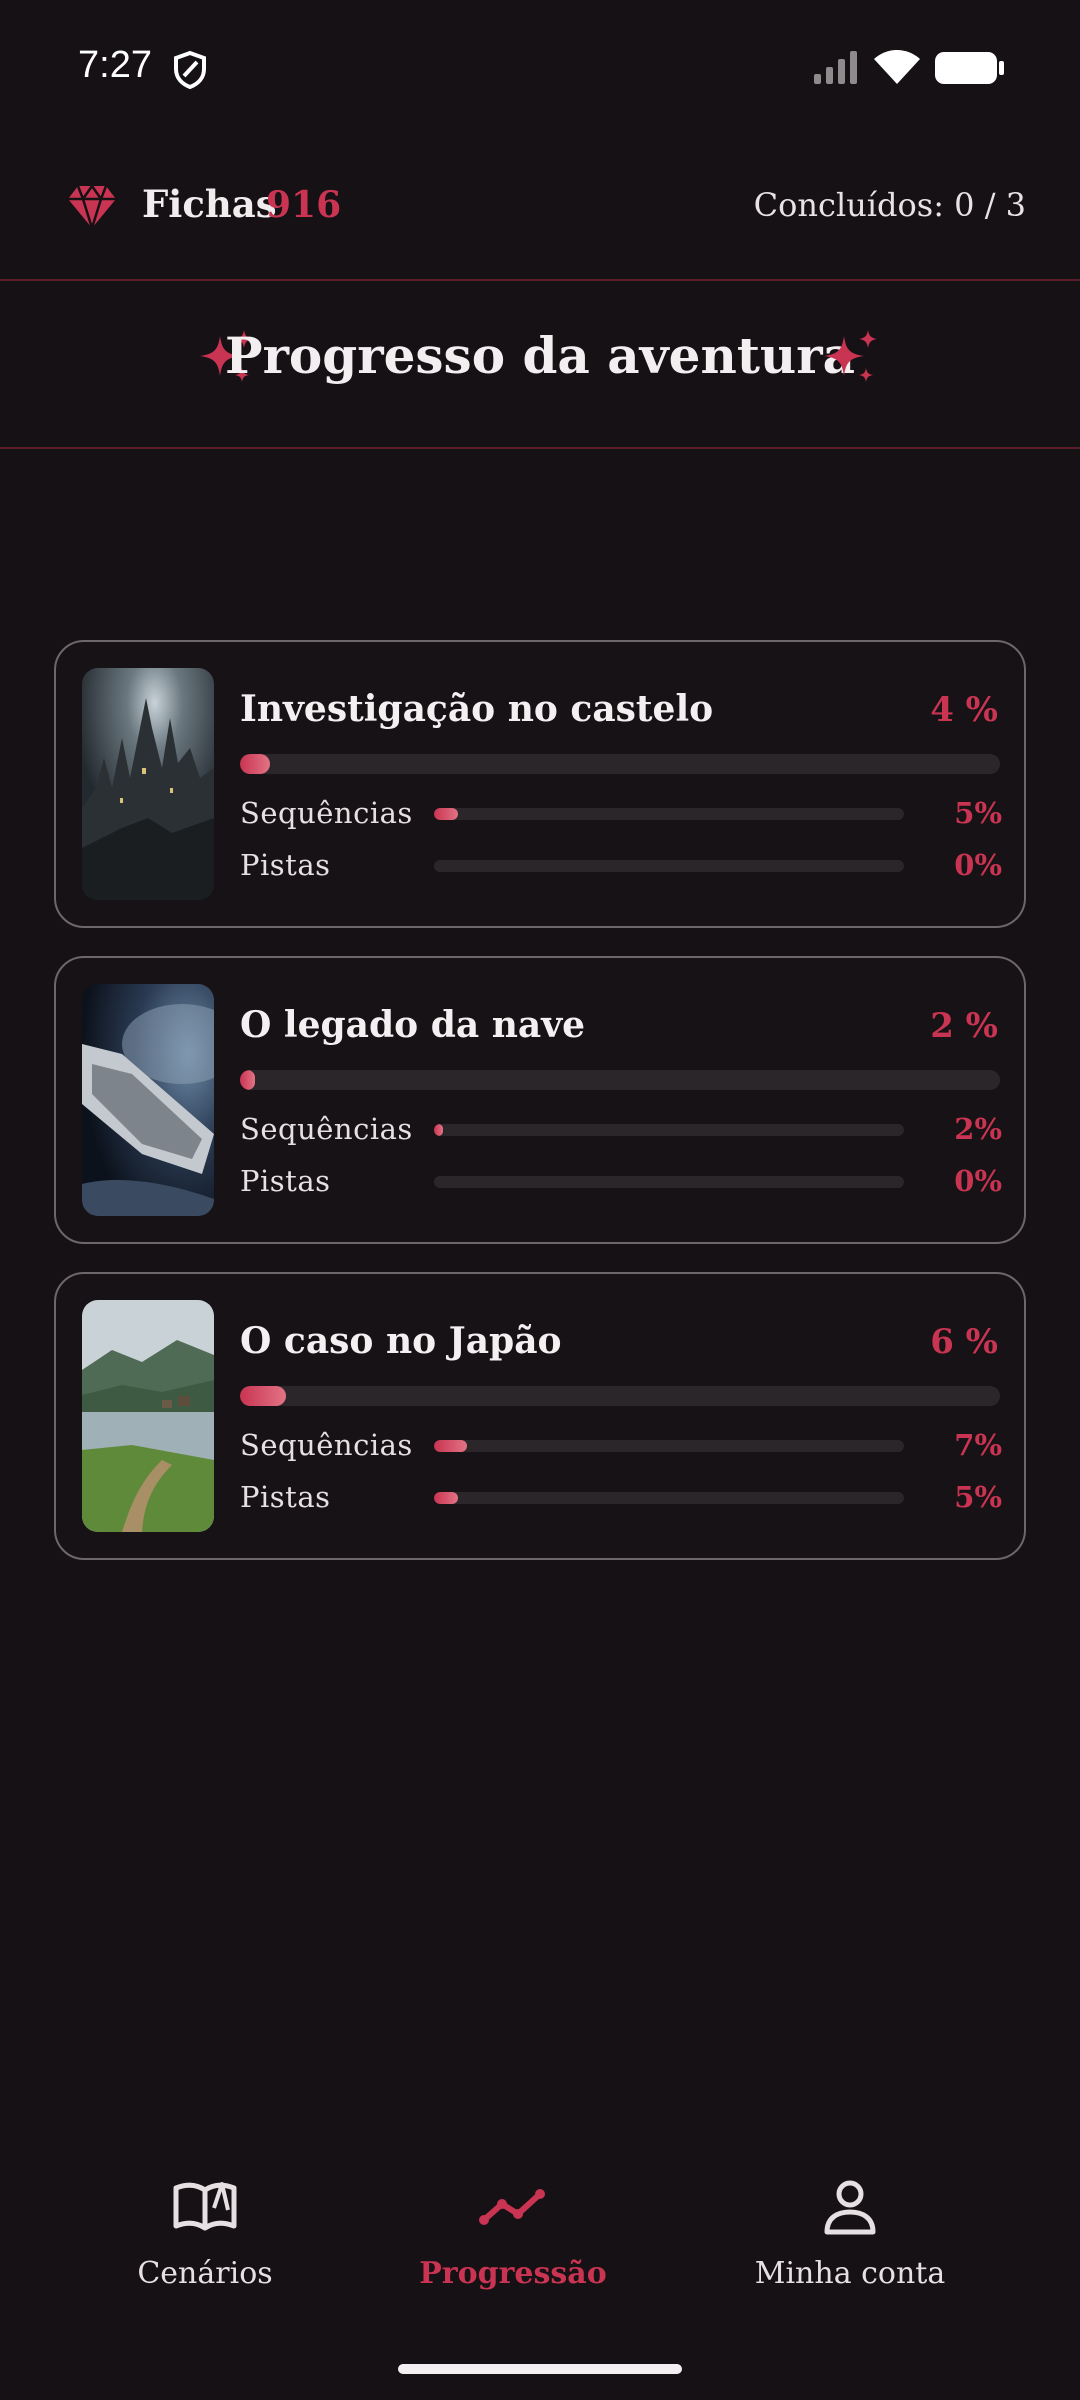  I want to click on gem-icon, so click(92, 206).